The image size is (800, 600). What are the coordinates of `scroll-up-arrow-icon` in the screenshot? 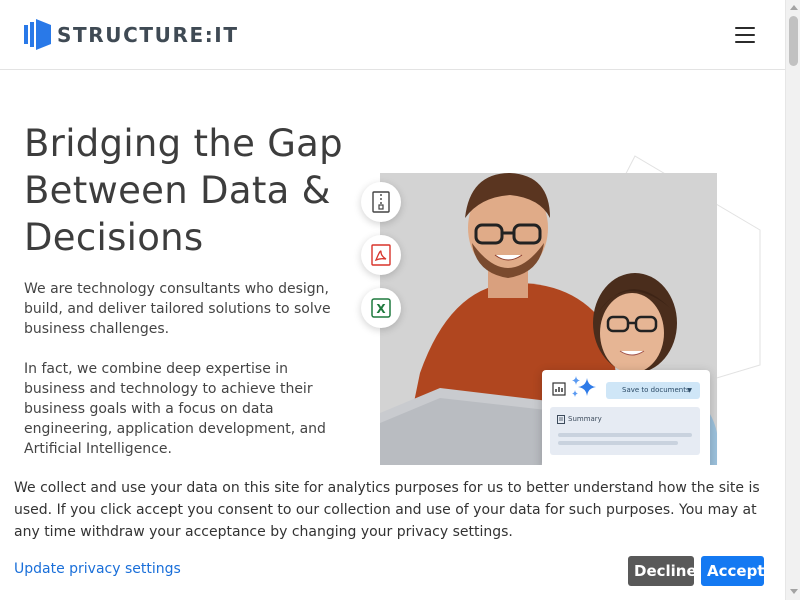 It's located at (793, 8).